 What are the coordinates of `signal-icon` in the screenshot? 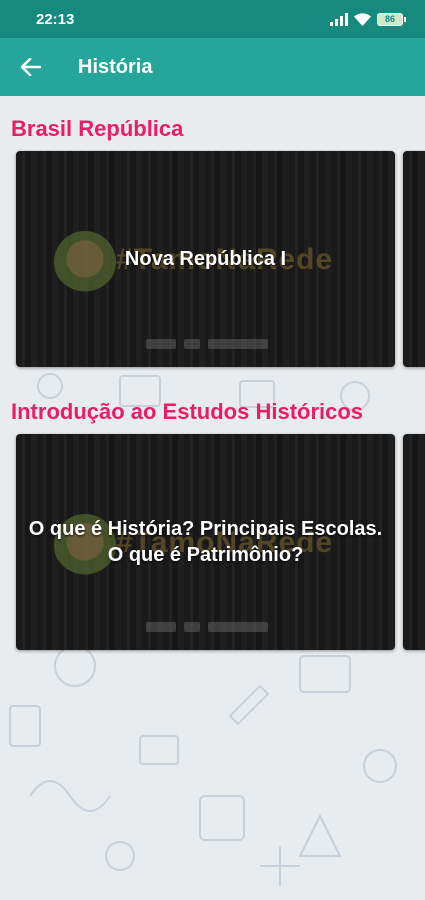 It's located at (339, 19).